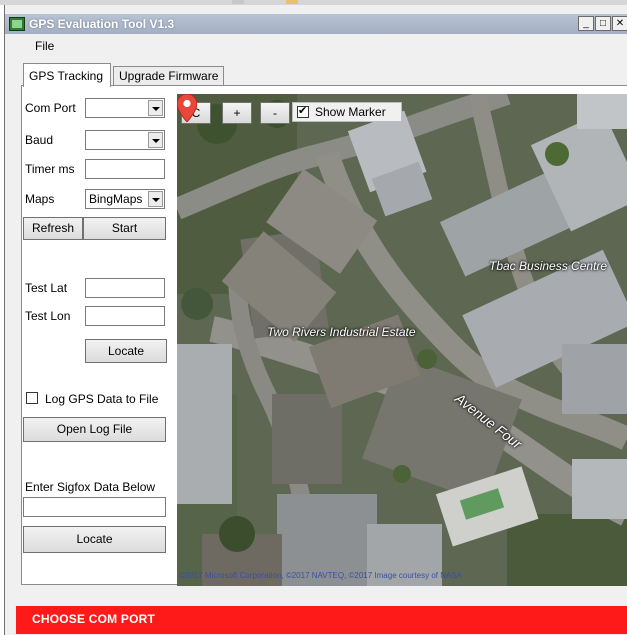 This screenshot has height=635, width=627. What do you see at coordinates (321, 620) in the screenshot?
I see `status-bar: CHOOSE COM PORT` at bounding box center [321, 620].